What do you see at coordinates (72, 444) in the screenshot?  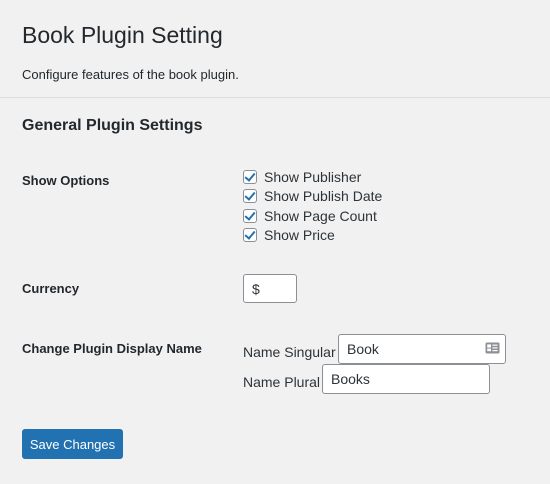 I see `save-changes-button: Save Changes` at bounding box center [72, 444].